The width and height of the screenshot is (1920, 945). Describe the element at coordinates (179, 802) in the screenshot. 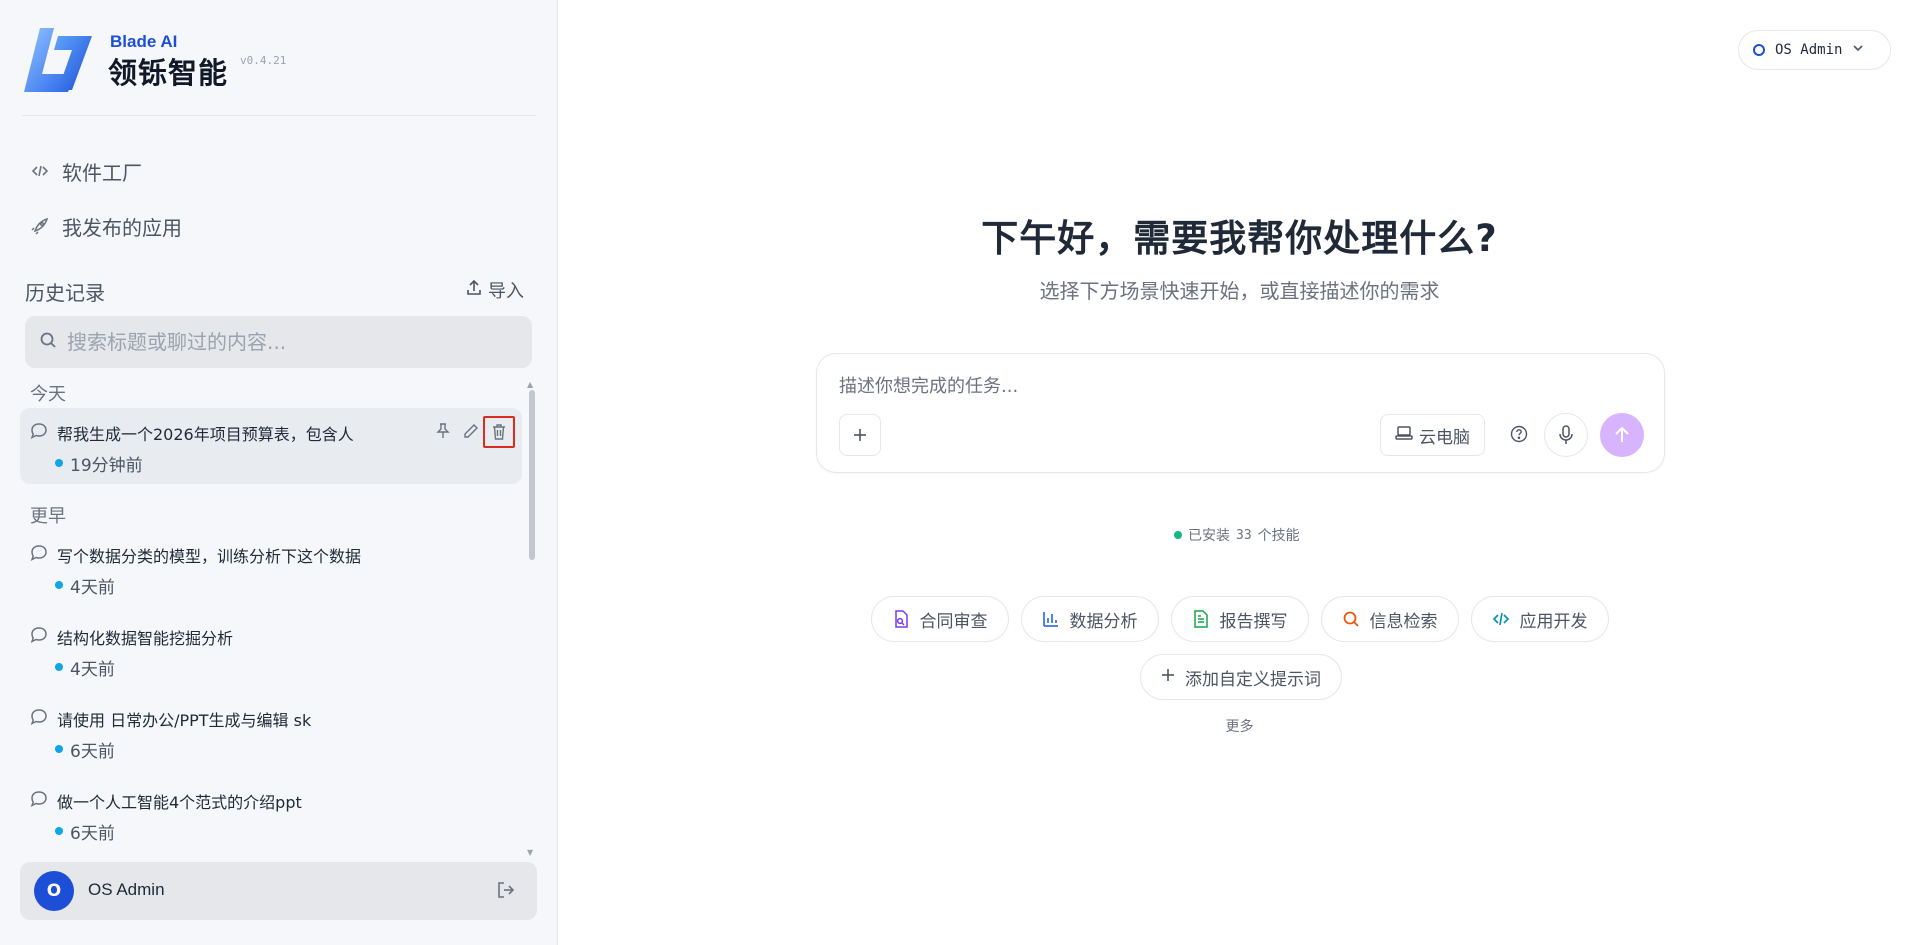

I see `history-item-title: 做一个人工智能4个范式的介绍ppt` at that location.